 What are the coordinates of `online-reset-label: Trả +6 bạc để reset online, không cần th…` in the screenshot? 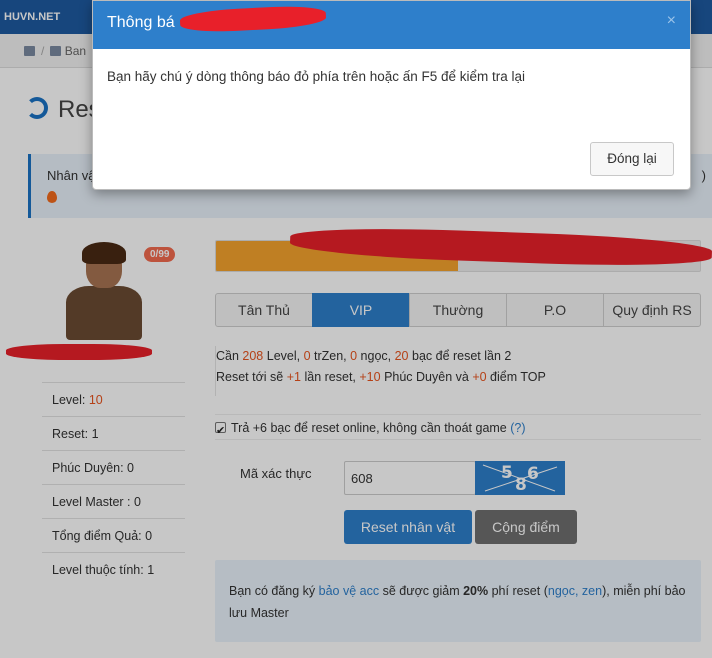 It's located at (370, 428).